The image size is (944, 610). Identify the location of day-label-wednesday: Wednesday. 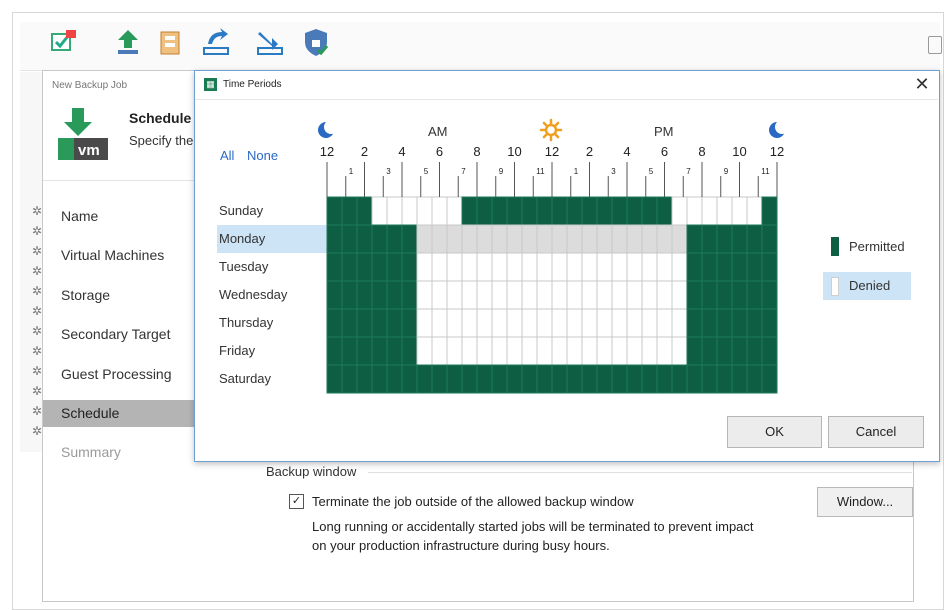
(253, 295).